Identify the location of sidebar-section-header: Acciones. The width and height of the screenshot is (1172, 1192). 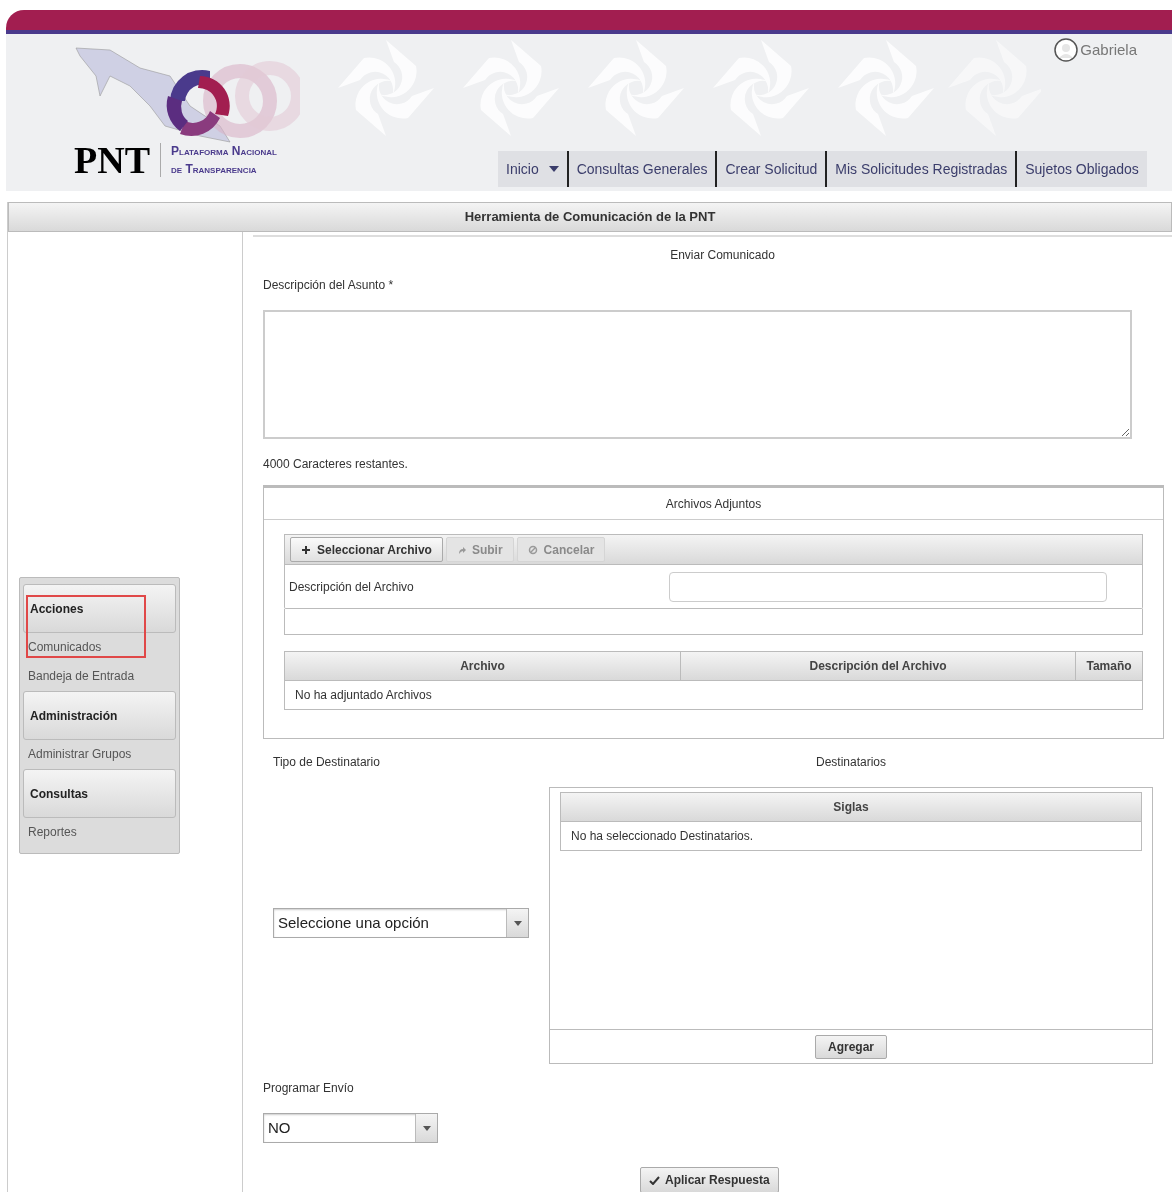
(99, 608).